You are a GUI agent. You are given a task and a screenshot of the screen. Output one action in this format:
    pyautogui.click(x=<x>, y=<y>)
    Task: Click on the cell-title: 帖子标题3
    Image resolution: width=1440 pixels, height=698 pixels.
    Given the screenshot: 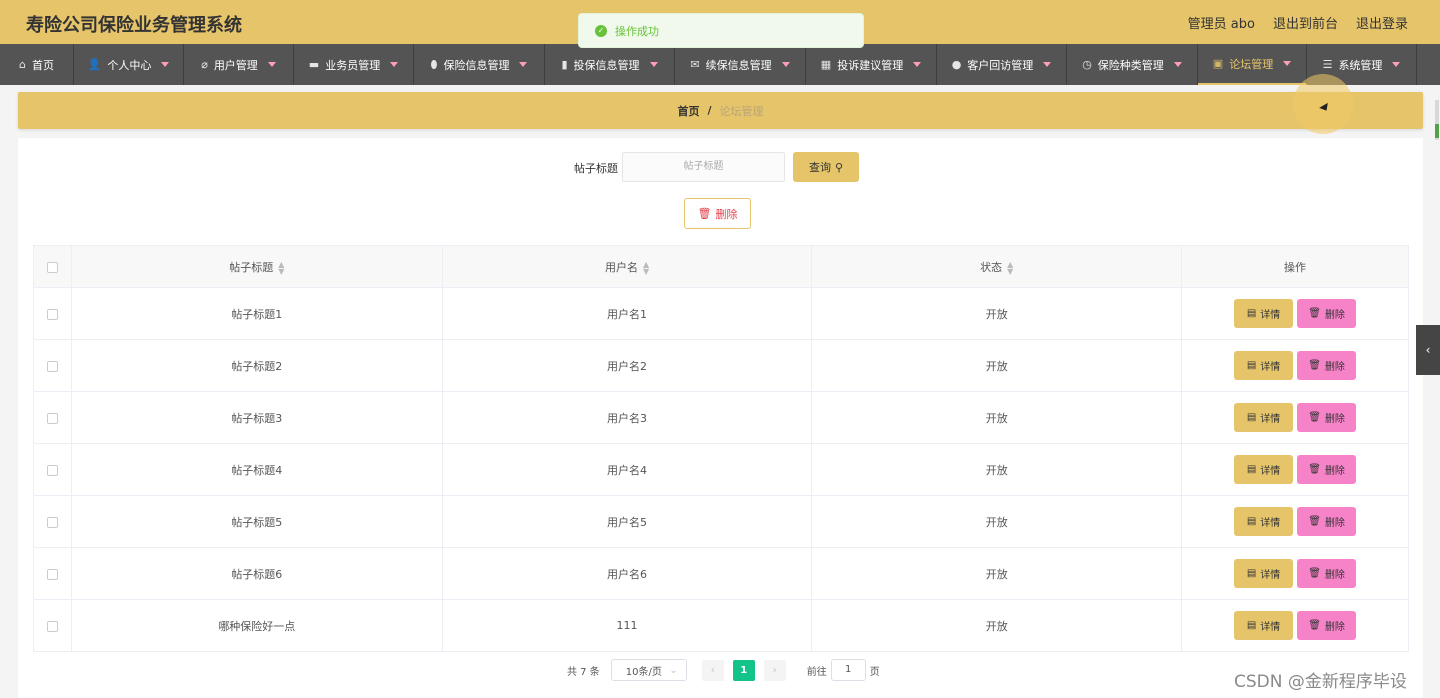 What is the action you would take?
    pyautogui.click(x=257, y=417)
    